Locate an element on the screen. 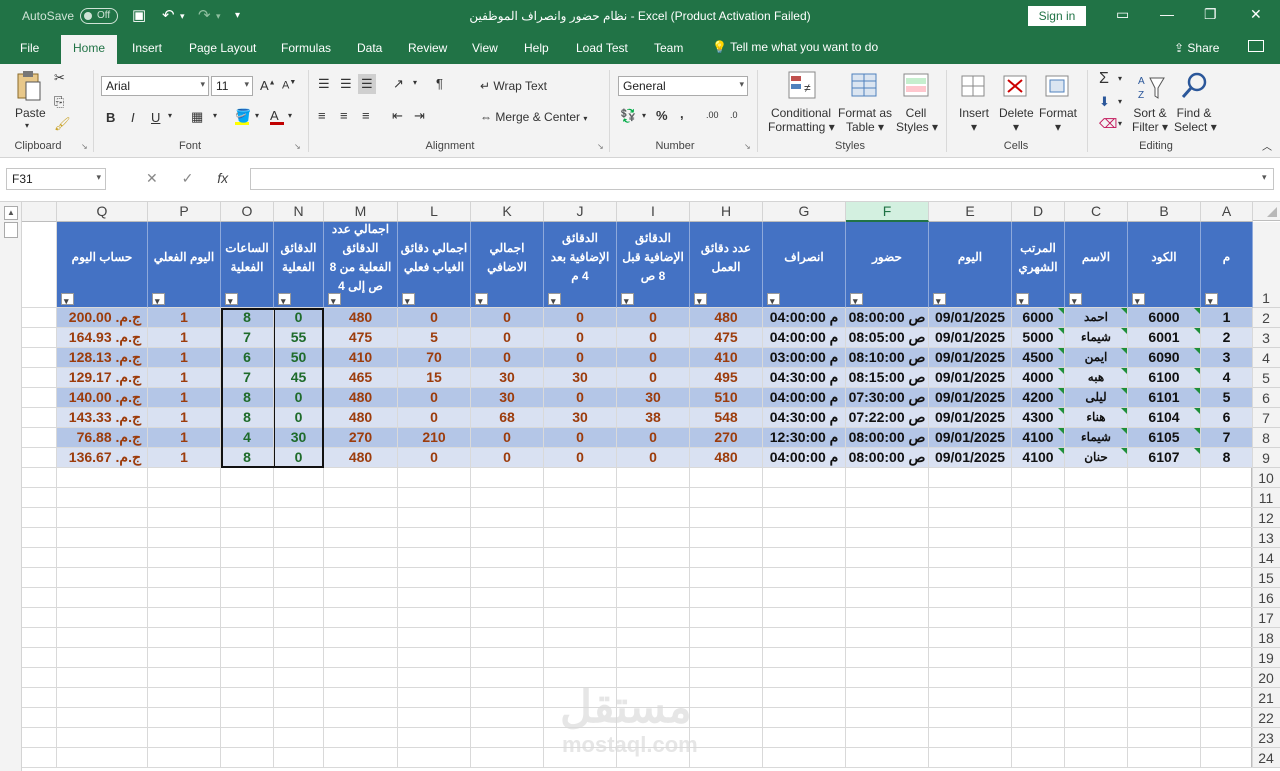 This screenshot has width=1280, height=771. undo-icon: ↶ is located at coordinates (168, 15).